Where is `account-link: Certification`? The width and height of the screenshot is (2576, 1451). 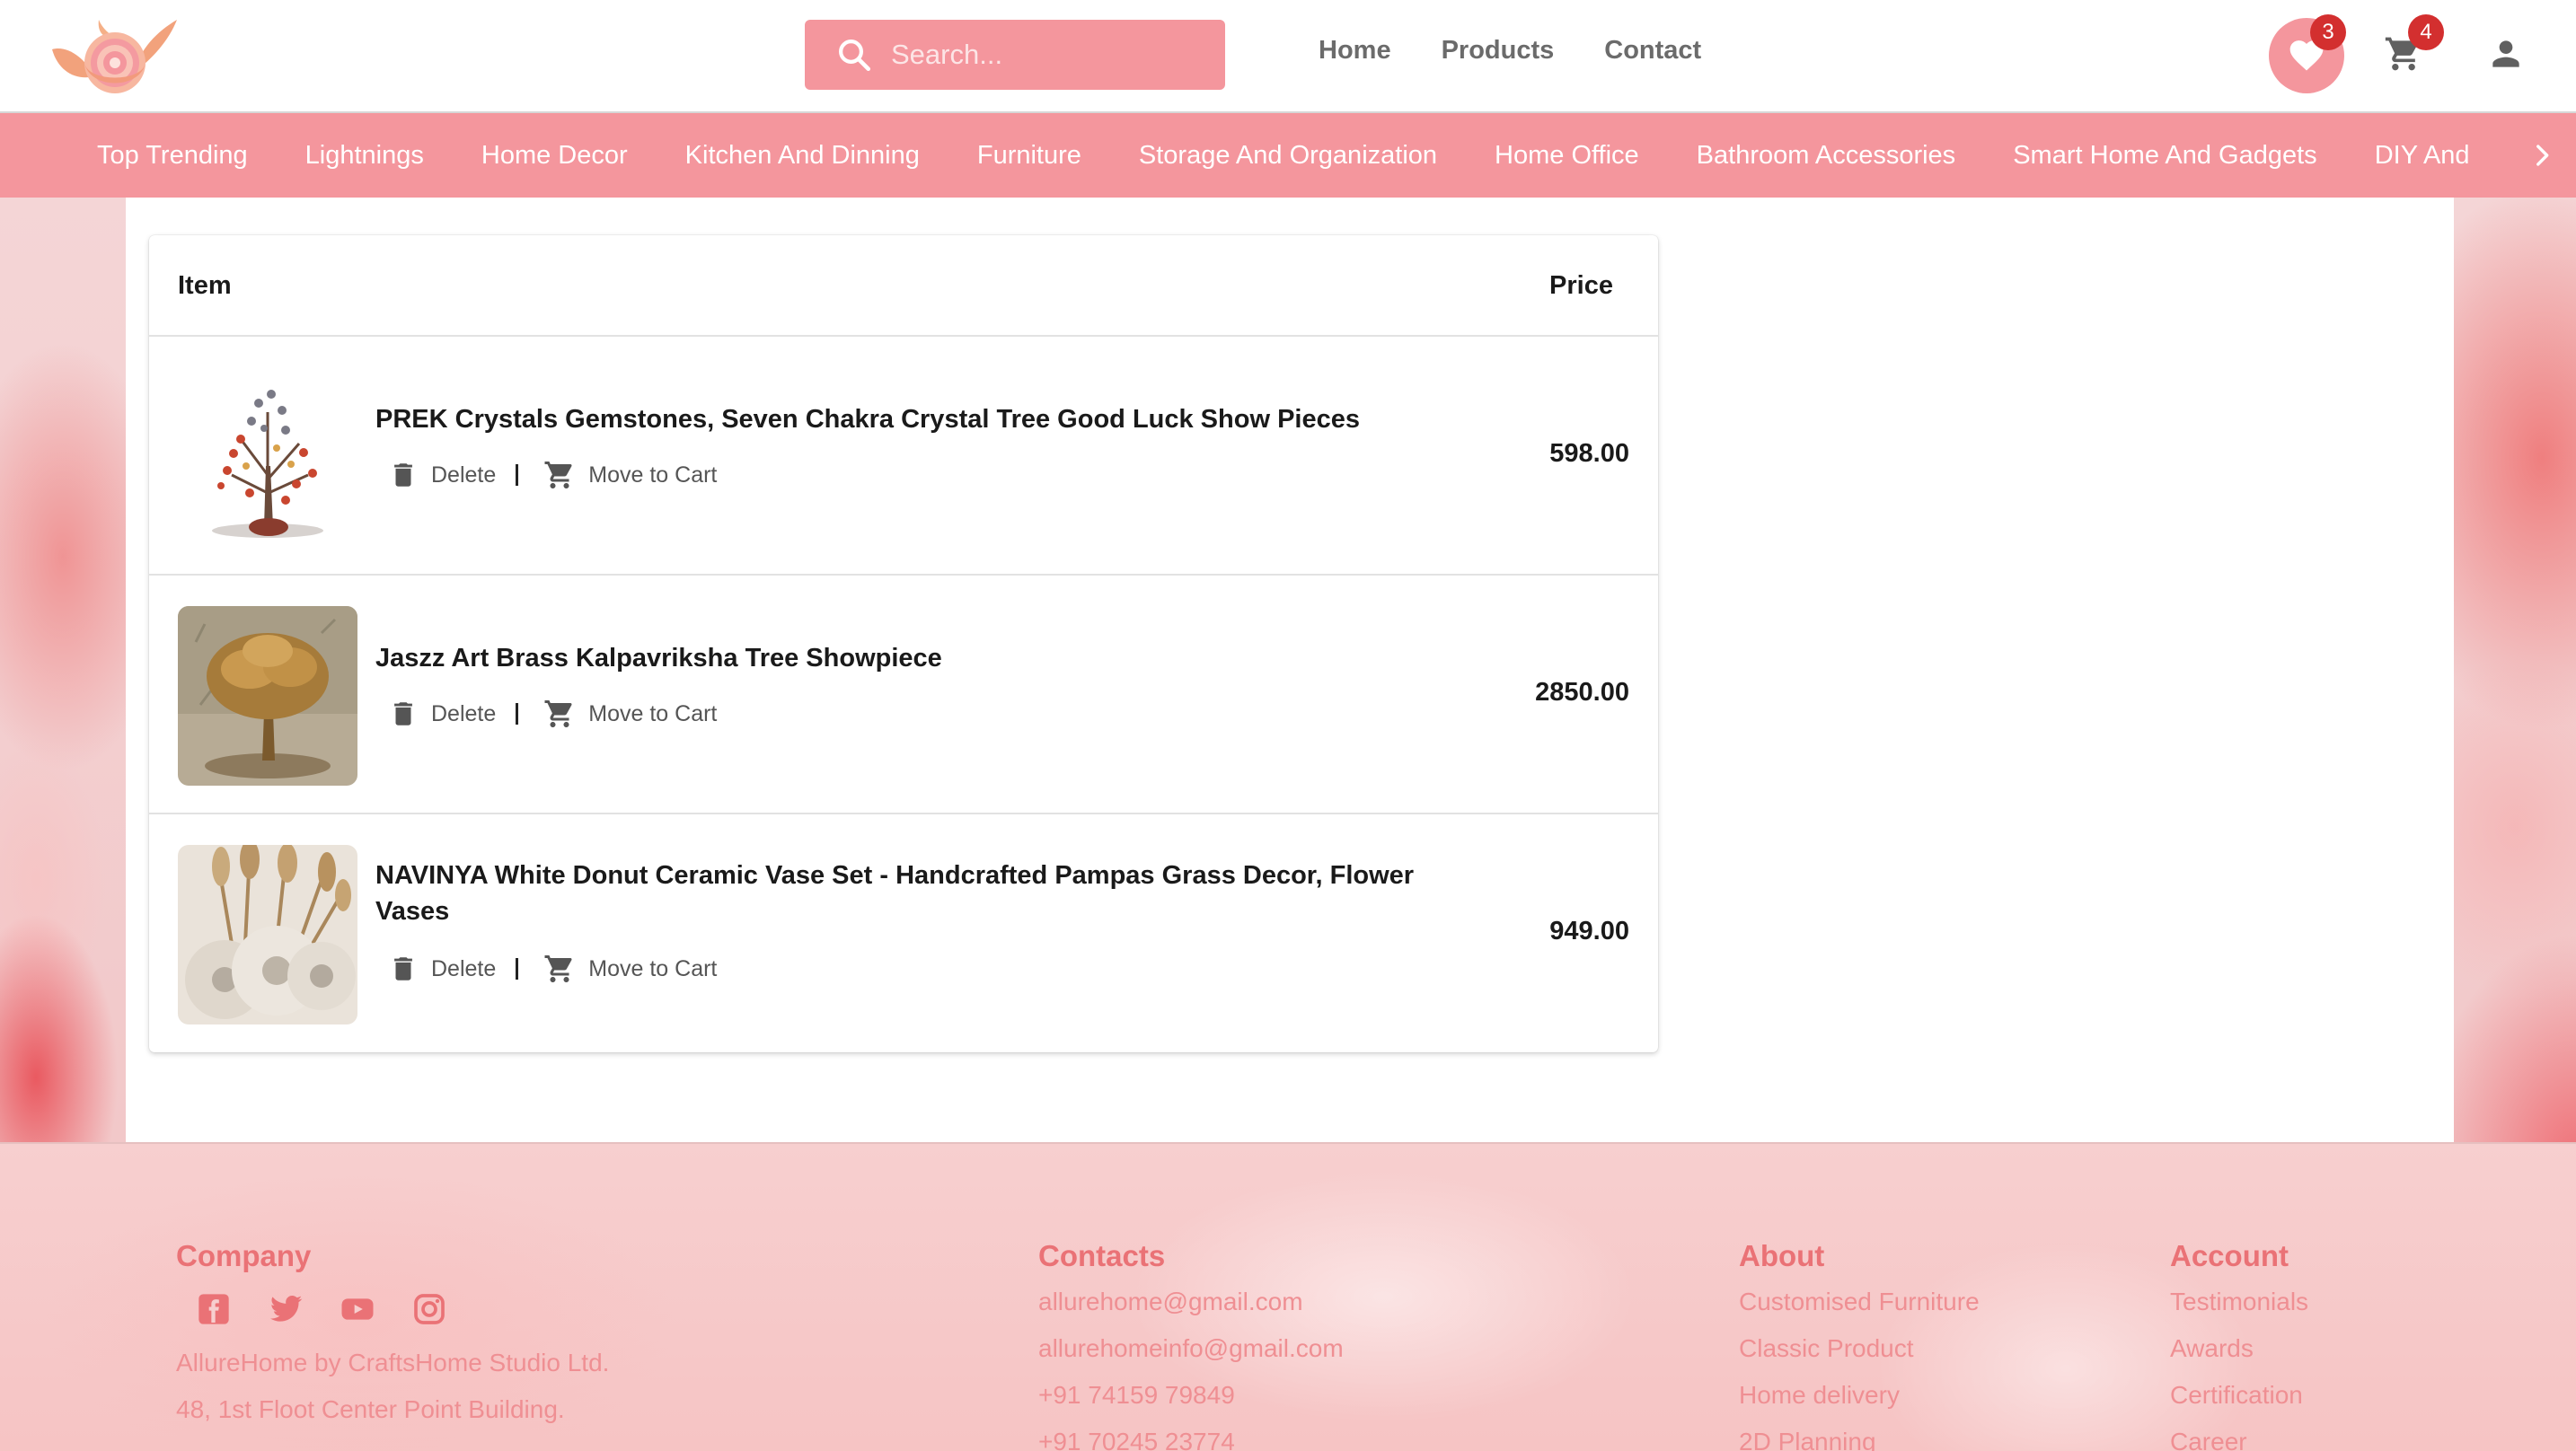
account-link: Certification is located at coordinates (2239, 1395).